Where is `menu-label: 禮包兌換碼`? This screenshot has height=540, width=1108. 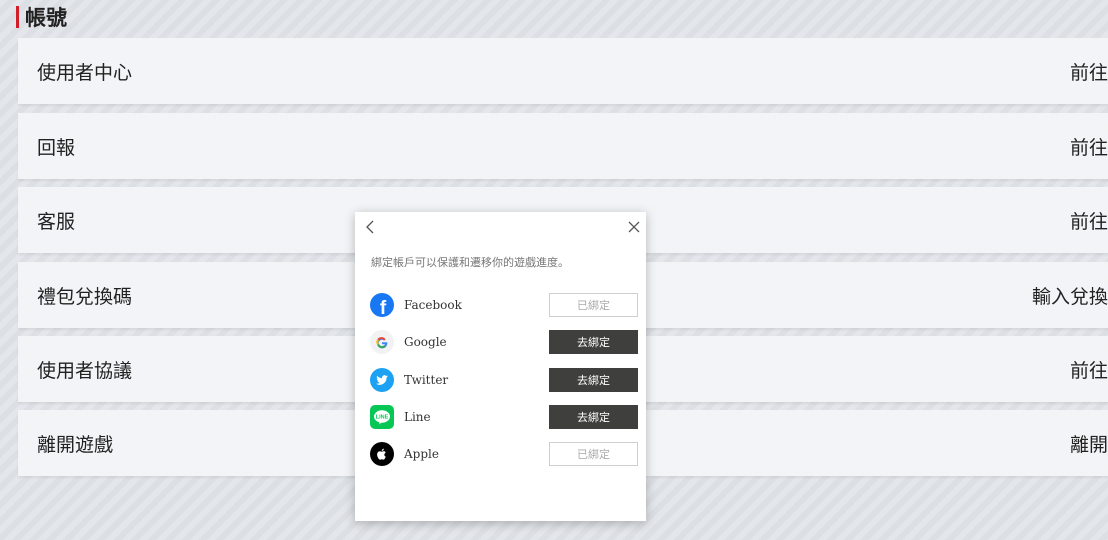 menu-label: 禮包兌換碼 is located at coordinates (85, 296).